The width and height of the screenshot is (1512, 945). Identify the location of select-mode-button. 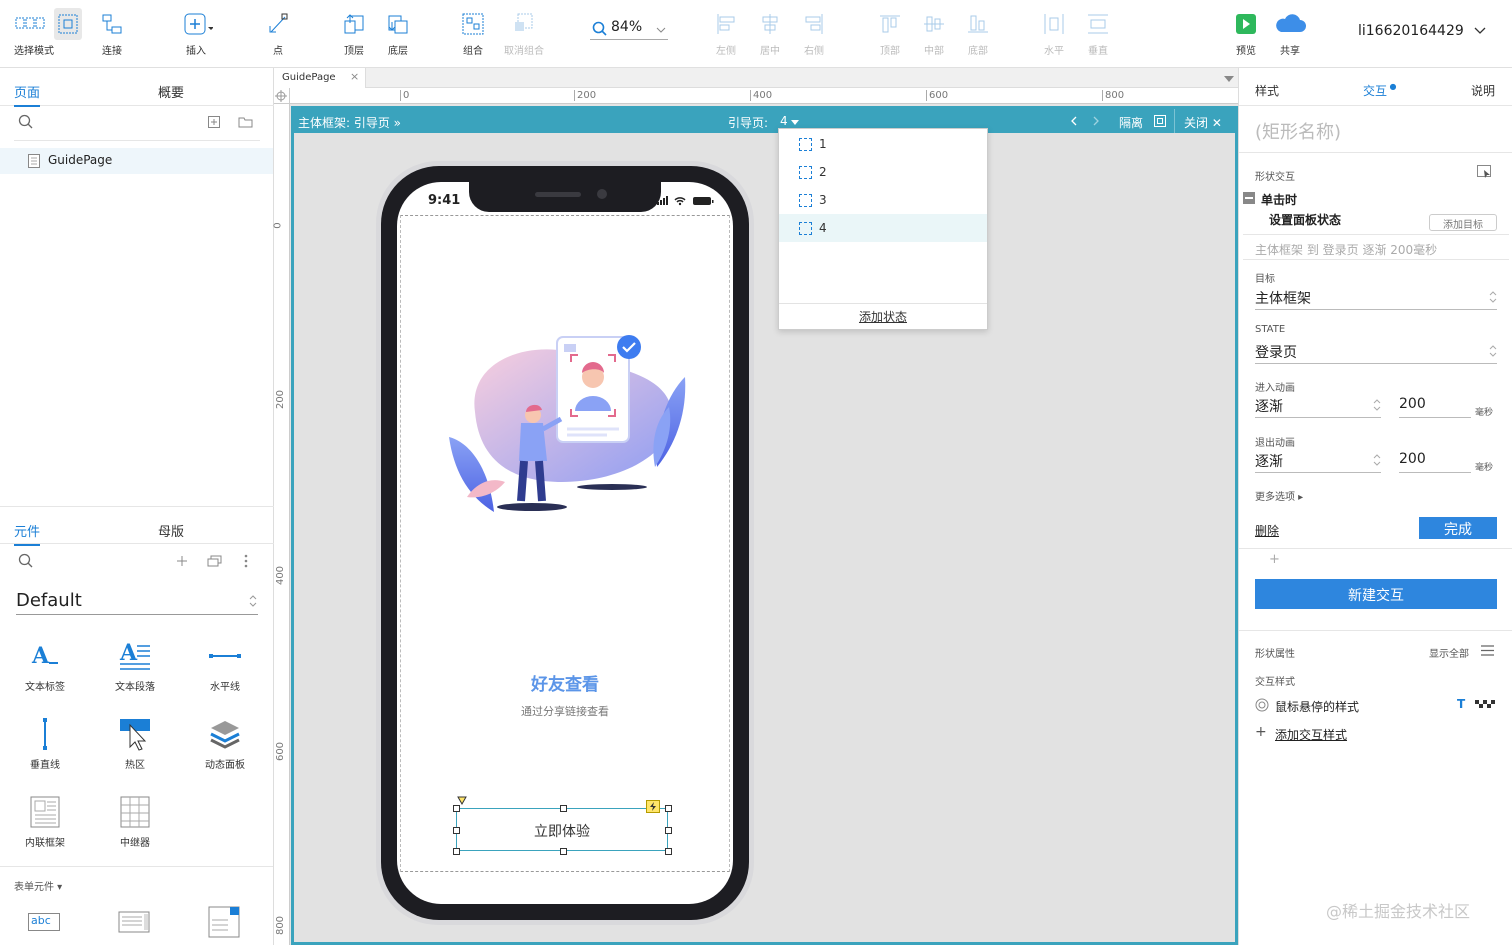
(30, 24).